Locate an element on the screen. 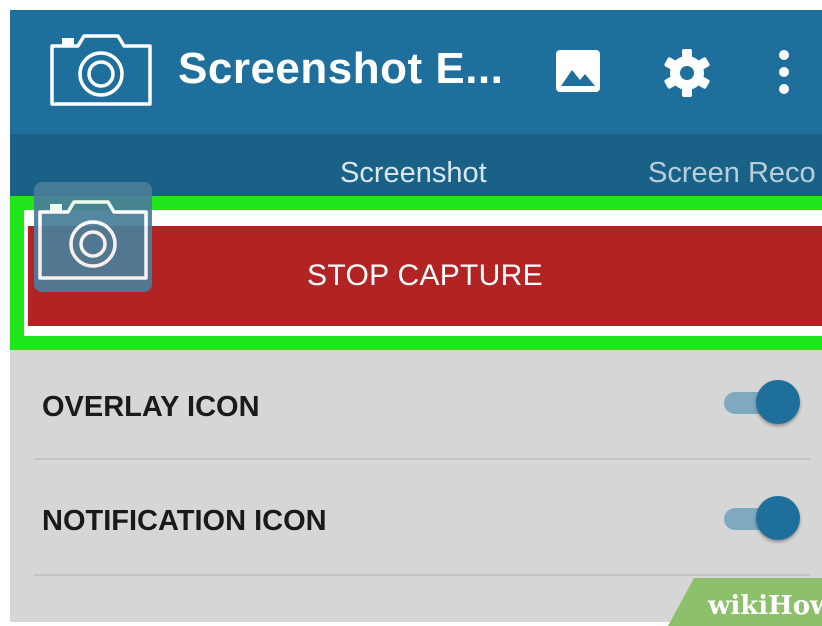  camera-icon is located at coordinates (101, 70).